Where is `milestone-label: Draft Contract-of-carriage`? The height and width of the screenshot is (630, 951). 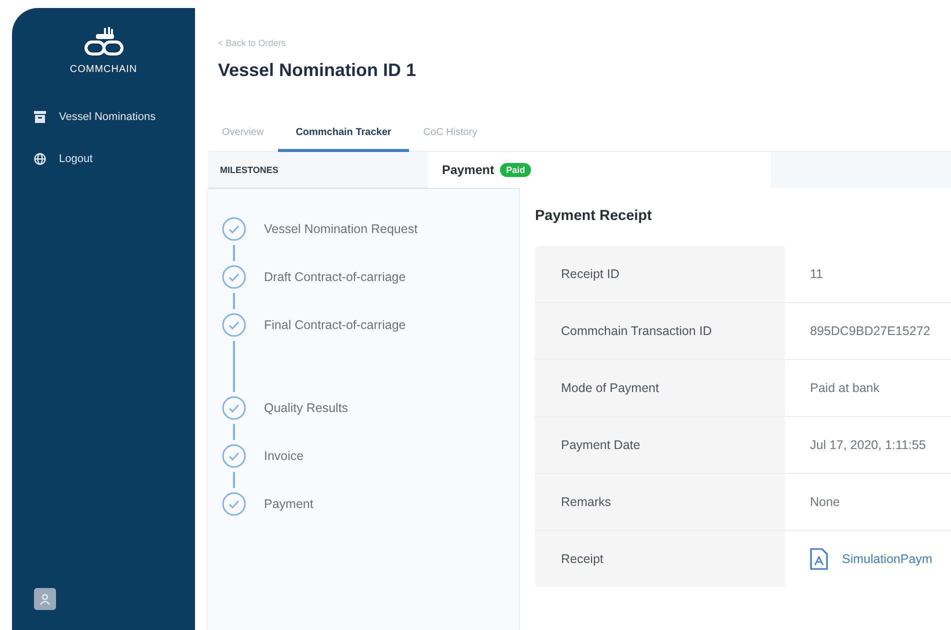 milestone-label: Draft Contract-of-carriage is located at coordinates (335, 277).